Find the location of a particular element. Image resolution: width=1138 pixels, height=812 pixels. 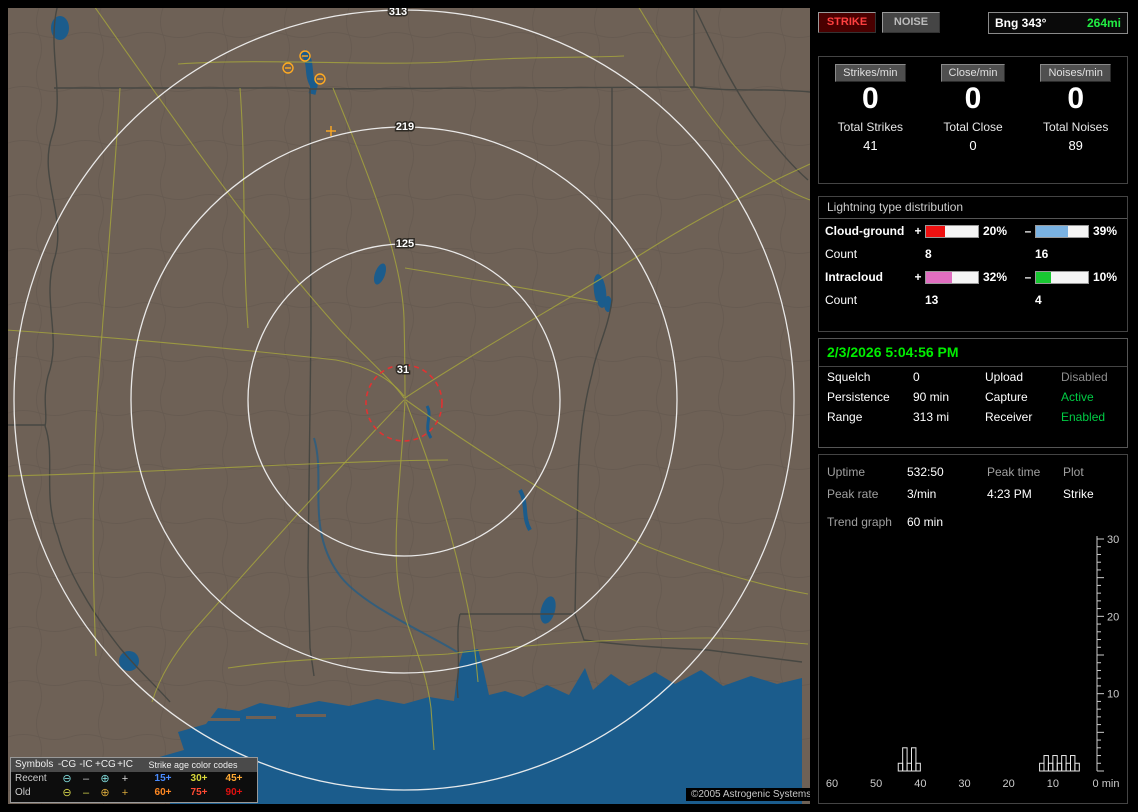

range-value: 313 mi is located at coordinates (931, 417).